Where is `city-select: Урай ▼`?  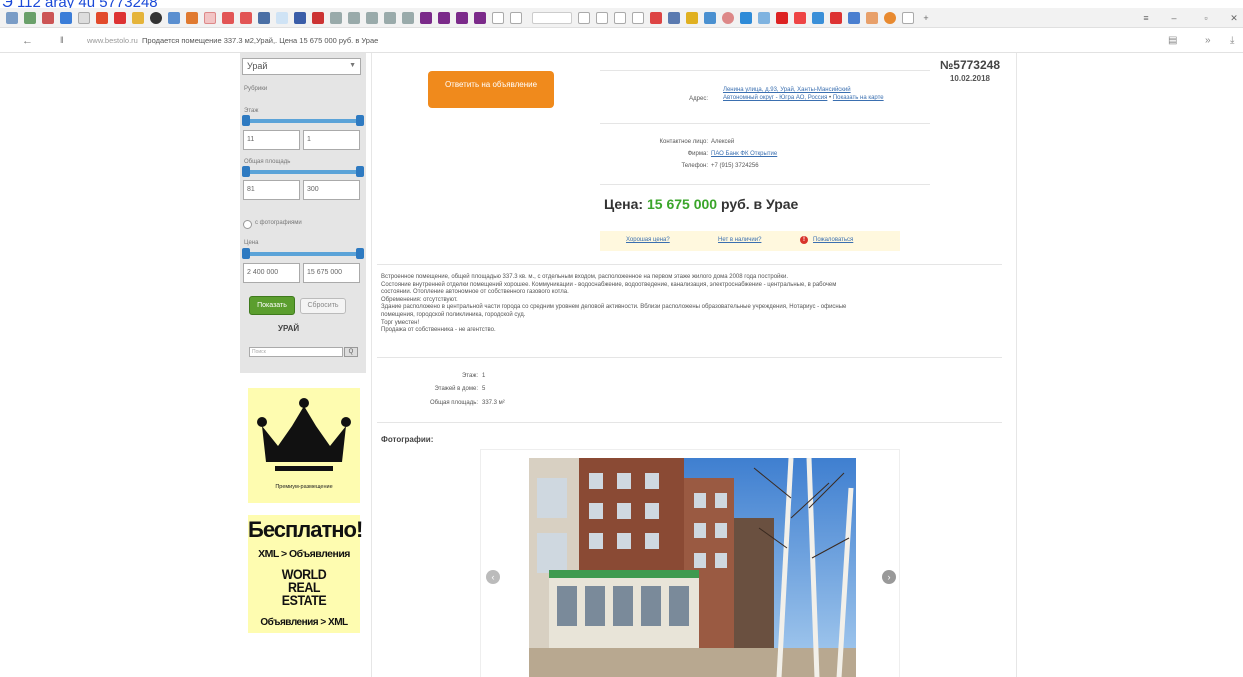 city-select: Урай ▼ is located at coordinates (301, 66).